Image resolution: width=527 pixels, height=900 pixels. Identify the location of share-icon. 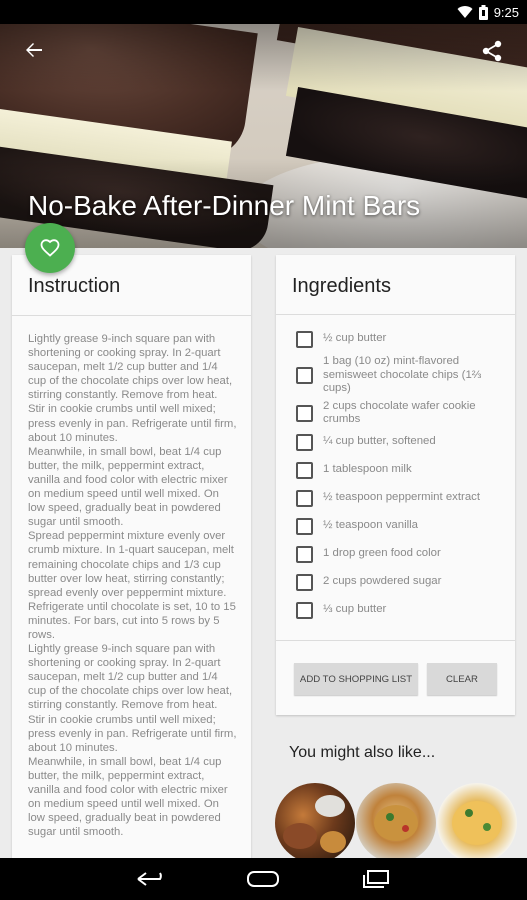
(492, 51).